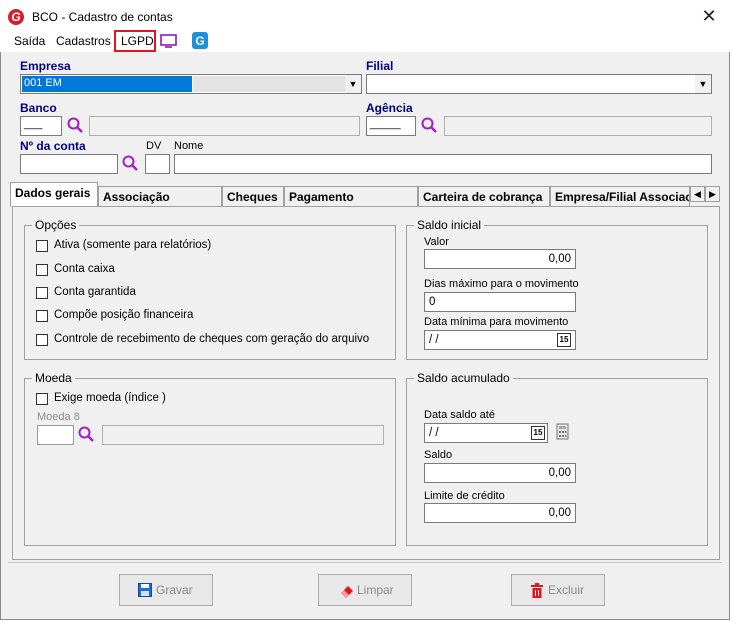 The width and height of the screenshot is (732, 622). I want to click on tab-carteira-cobranca: Carteira de cobrança, so click(484, 196).